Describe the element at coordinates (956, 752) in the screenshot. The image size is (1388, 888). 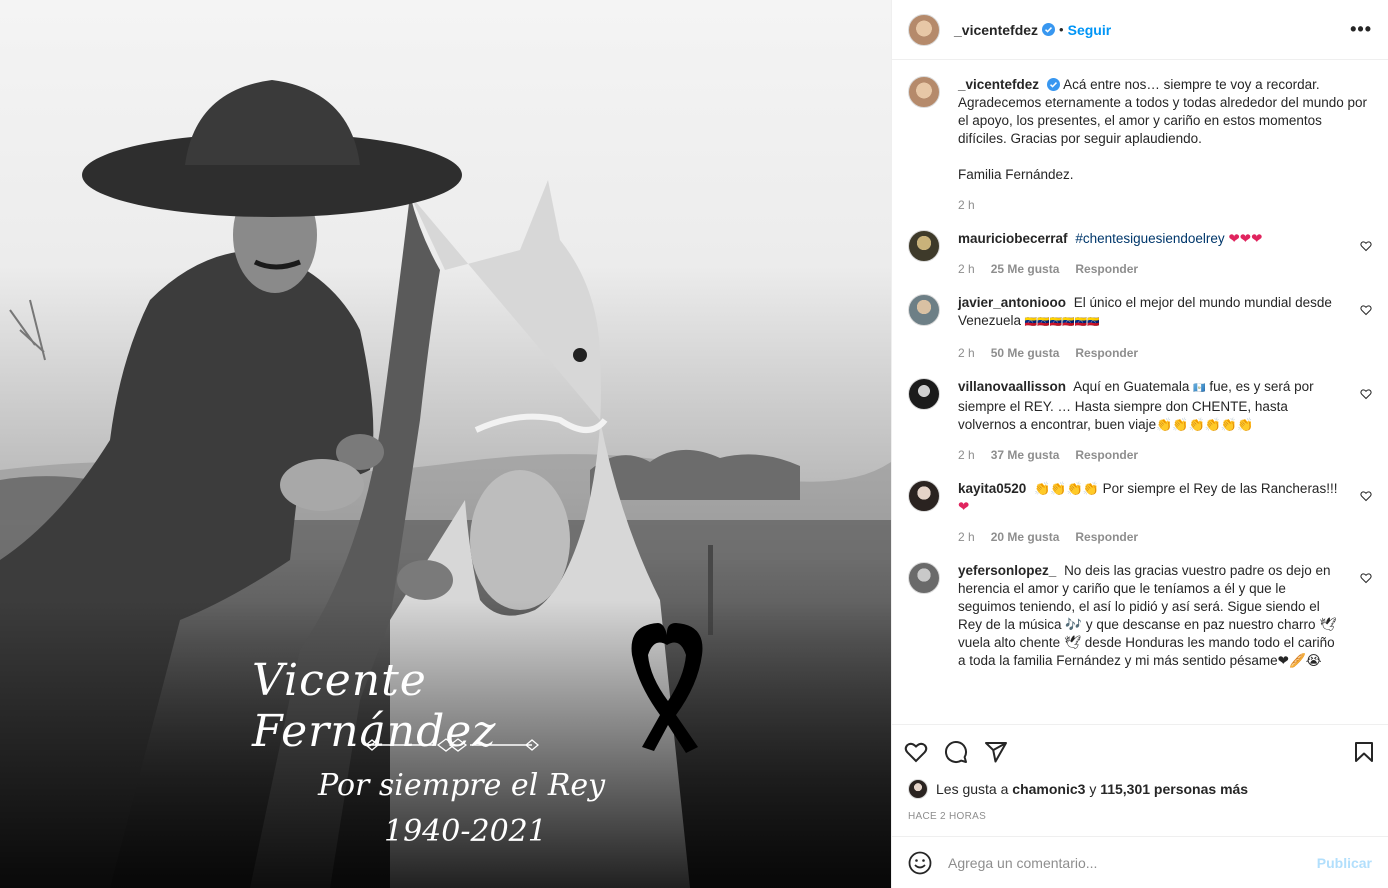
I see `comment-bubble-icon` at that location.